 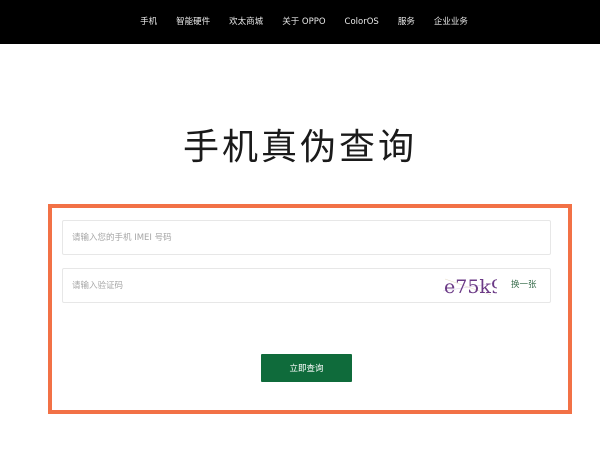 I want to click on imei-field-container, so click(x=306, y=237).